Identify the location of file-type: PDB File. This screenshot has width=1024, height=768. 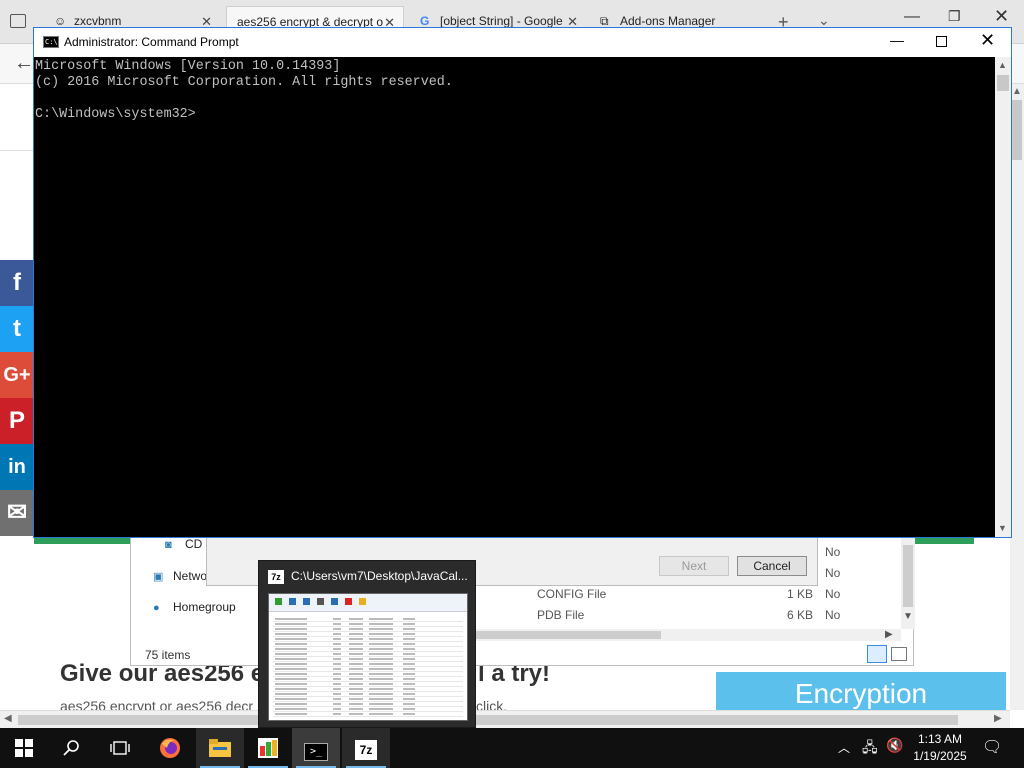
(561, 615).